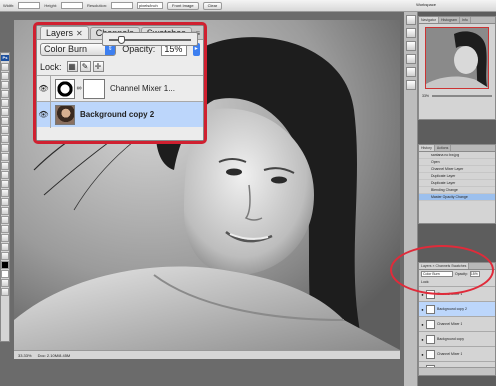 The height and width of the screenshot is (386, 496). I want to click on marquee-tool-icon, so click(5, 76).